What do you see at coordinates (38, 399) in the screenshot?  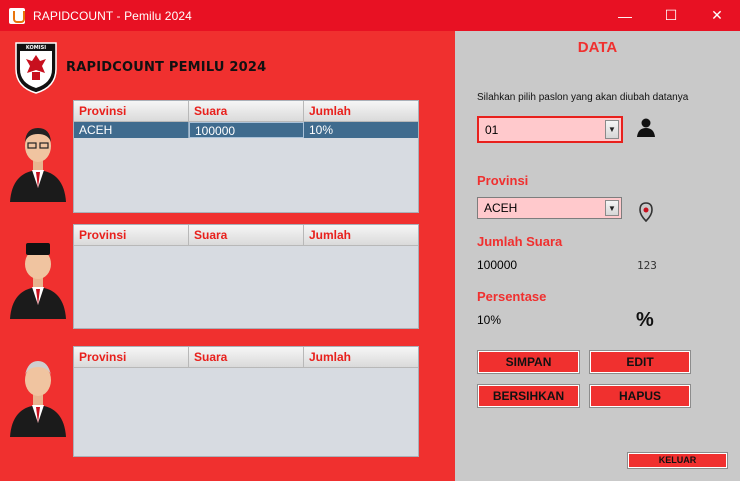 I see `candidate-3-avatar-icon` at bounding box center [38, 399].